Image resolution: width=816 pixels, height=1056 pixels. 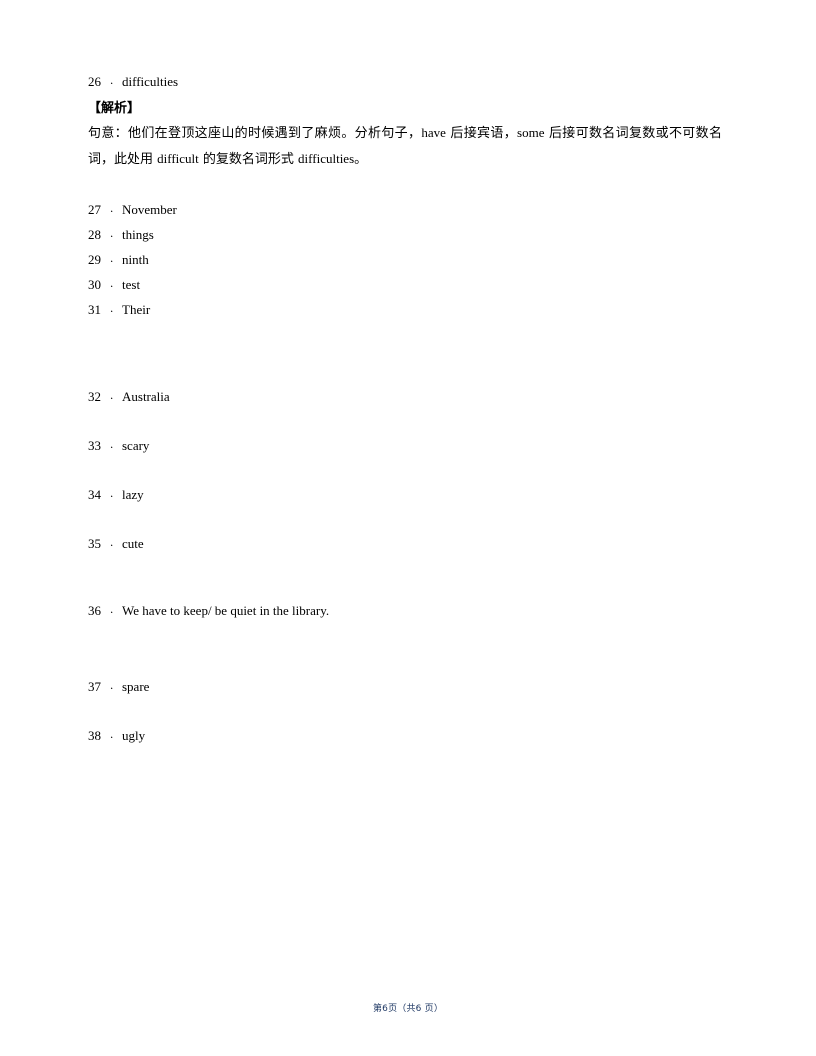 I want to click on answer-line: 35 ． cute, so click(x=408, y=544).